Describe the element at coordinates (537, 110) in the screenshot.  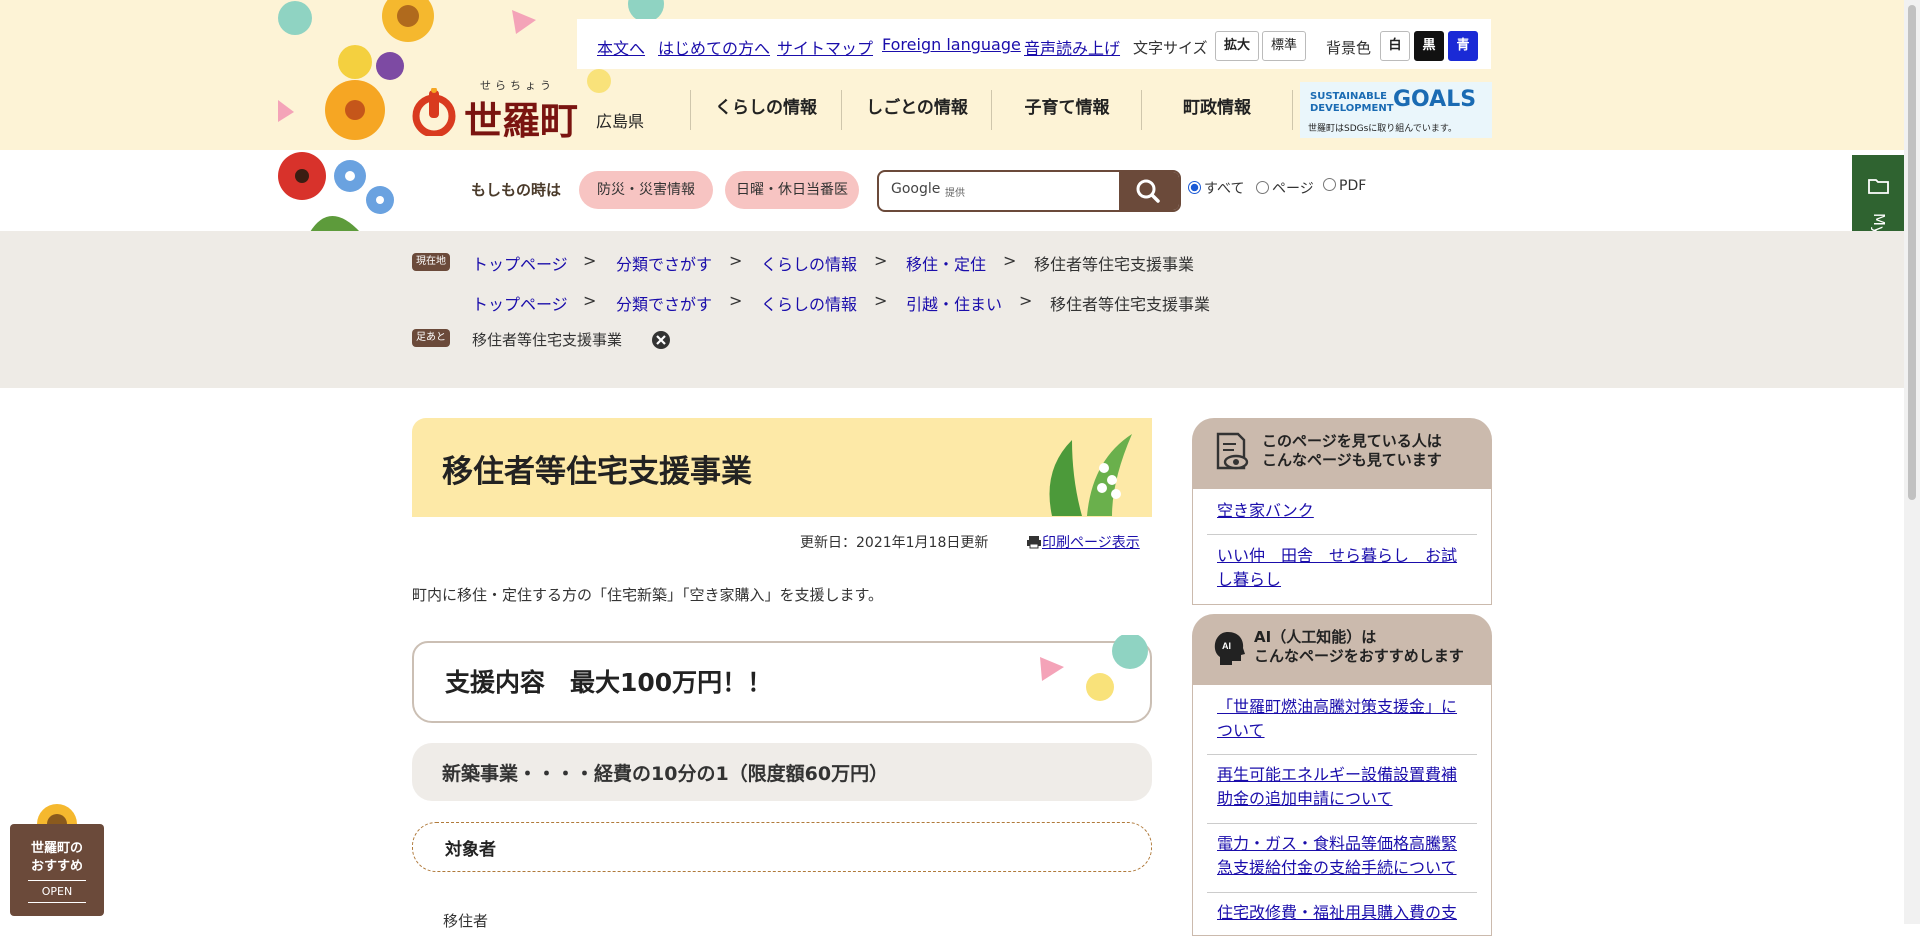
I see `site-logo: せらちょう 世羅町 広島県` at that location.